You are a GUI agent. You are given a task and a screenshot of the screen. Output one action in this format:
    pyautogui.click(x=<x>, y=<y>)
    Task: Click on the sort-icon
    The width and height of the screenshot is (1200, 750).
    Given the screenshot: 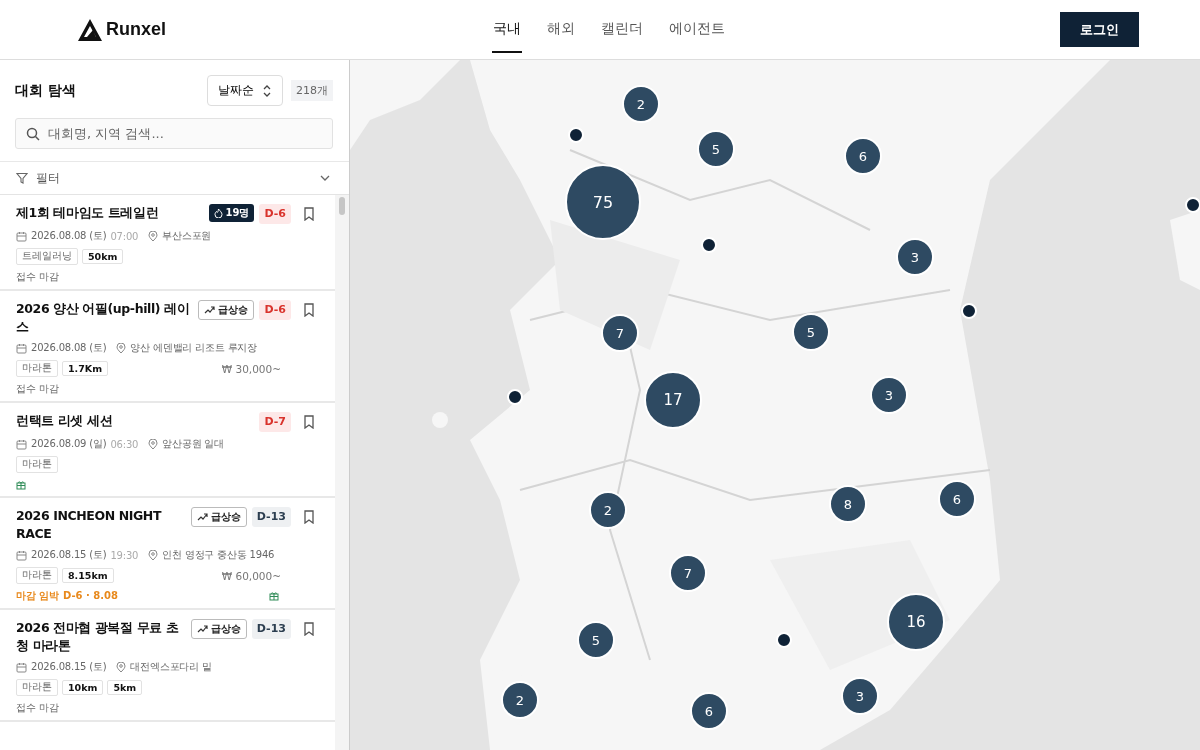 What is the action you would take?
    pyautogui.click(x=267, y=90)
    